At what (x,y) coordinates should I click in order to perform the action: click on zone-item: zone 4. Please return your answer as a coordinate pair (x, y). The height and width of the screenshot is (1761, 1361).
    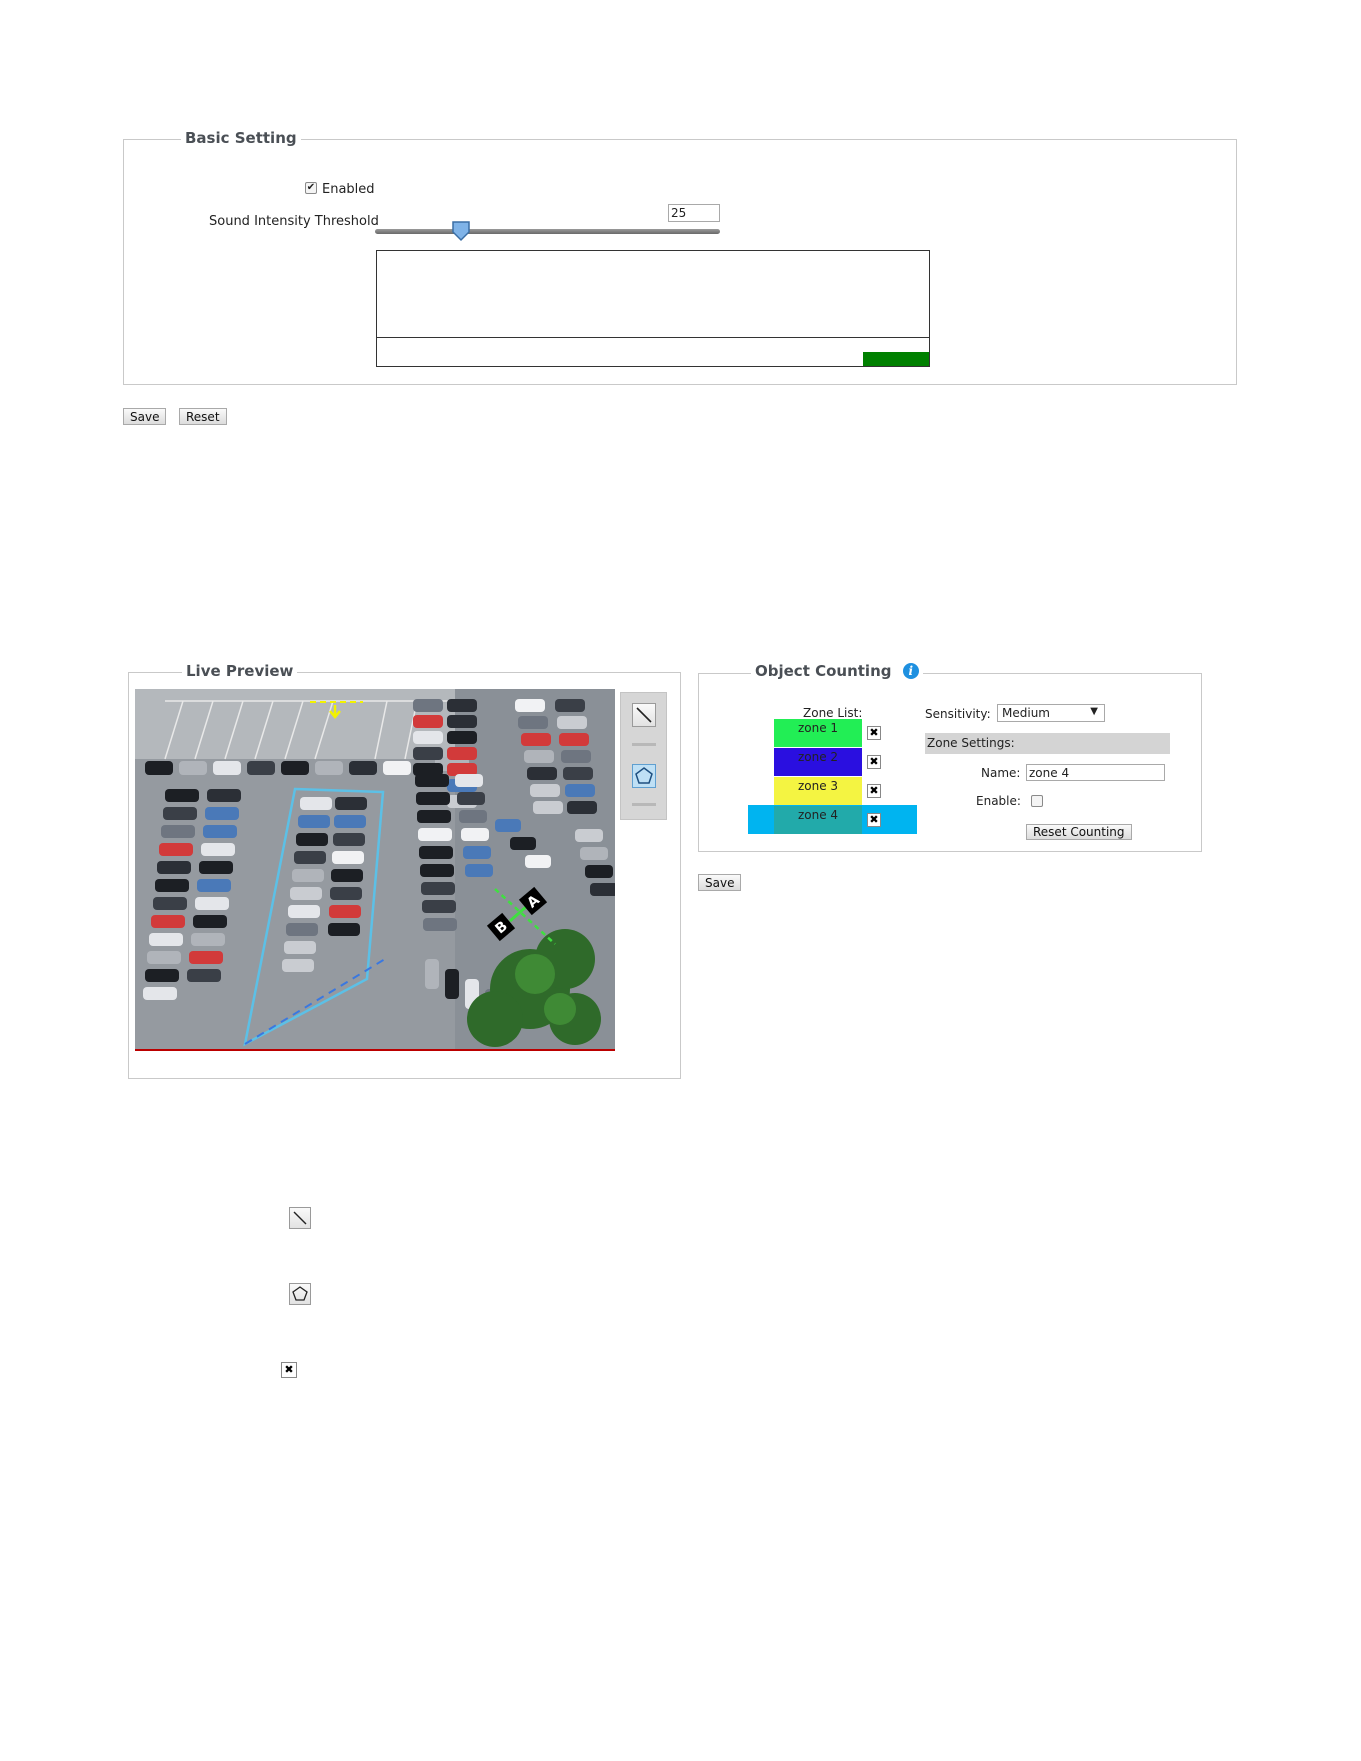
    Looking at the image, I should click on (818, 820).